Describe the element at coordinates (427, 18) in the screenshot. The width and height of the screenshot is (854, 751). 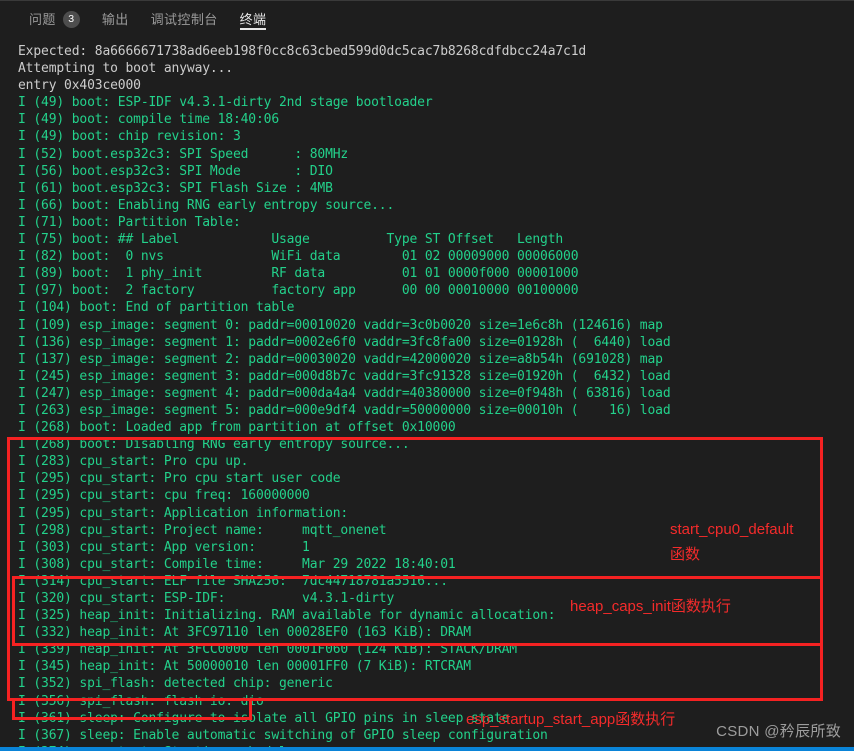
I see `panel-tab-bar: 问题 3 输出 调试控制台 终端` at that location.